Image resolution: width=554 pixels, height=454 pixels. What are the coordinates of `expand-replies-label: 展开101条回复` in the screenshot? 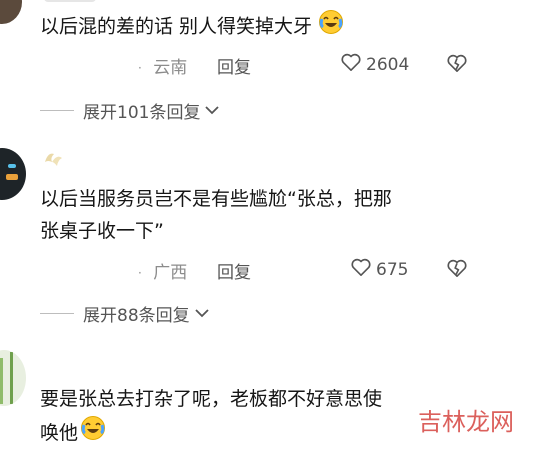 It's located at (142, 113).